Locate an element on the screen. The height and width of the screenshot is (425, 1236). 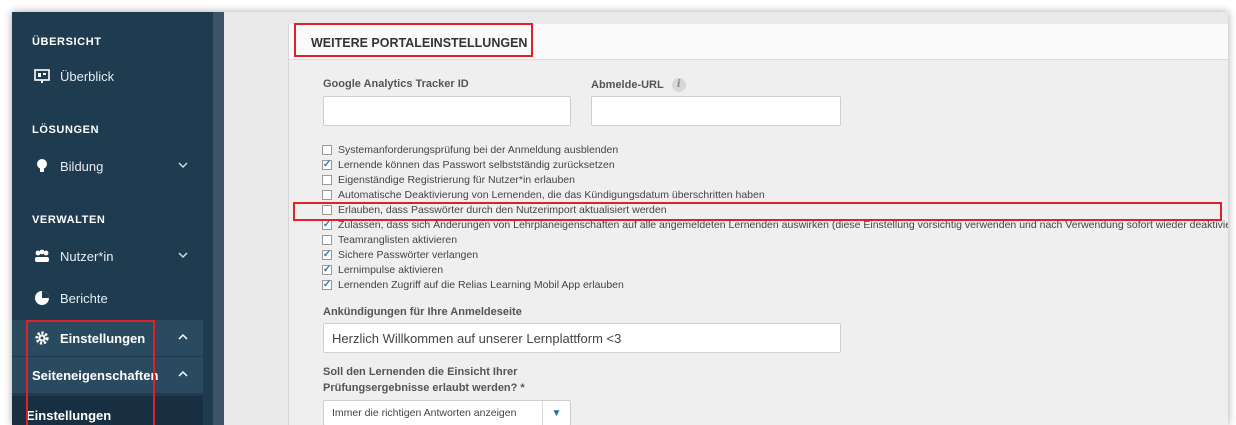
sidebar-item-label: Bildung is located at coordinates (82, 166).